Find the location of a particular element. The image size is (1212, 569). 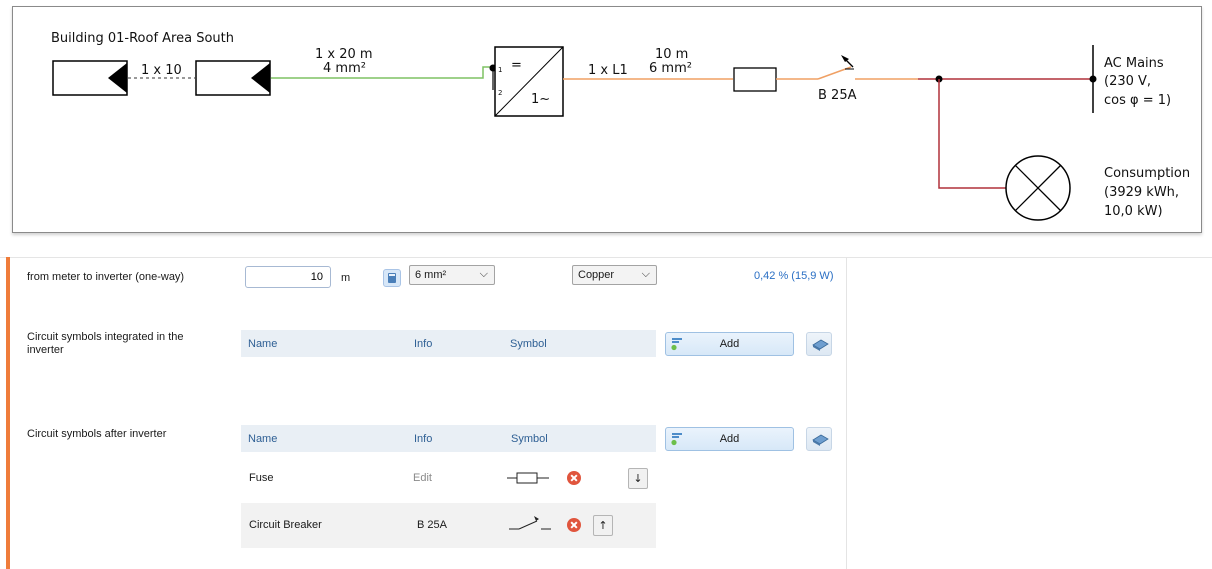

ac-cable-size: 6 mm² is located at coordinates (670, 68).